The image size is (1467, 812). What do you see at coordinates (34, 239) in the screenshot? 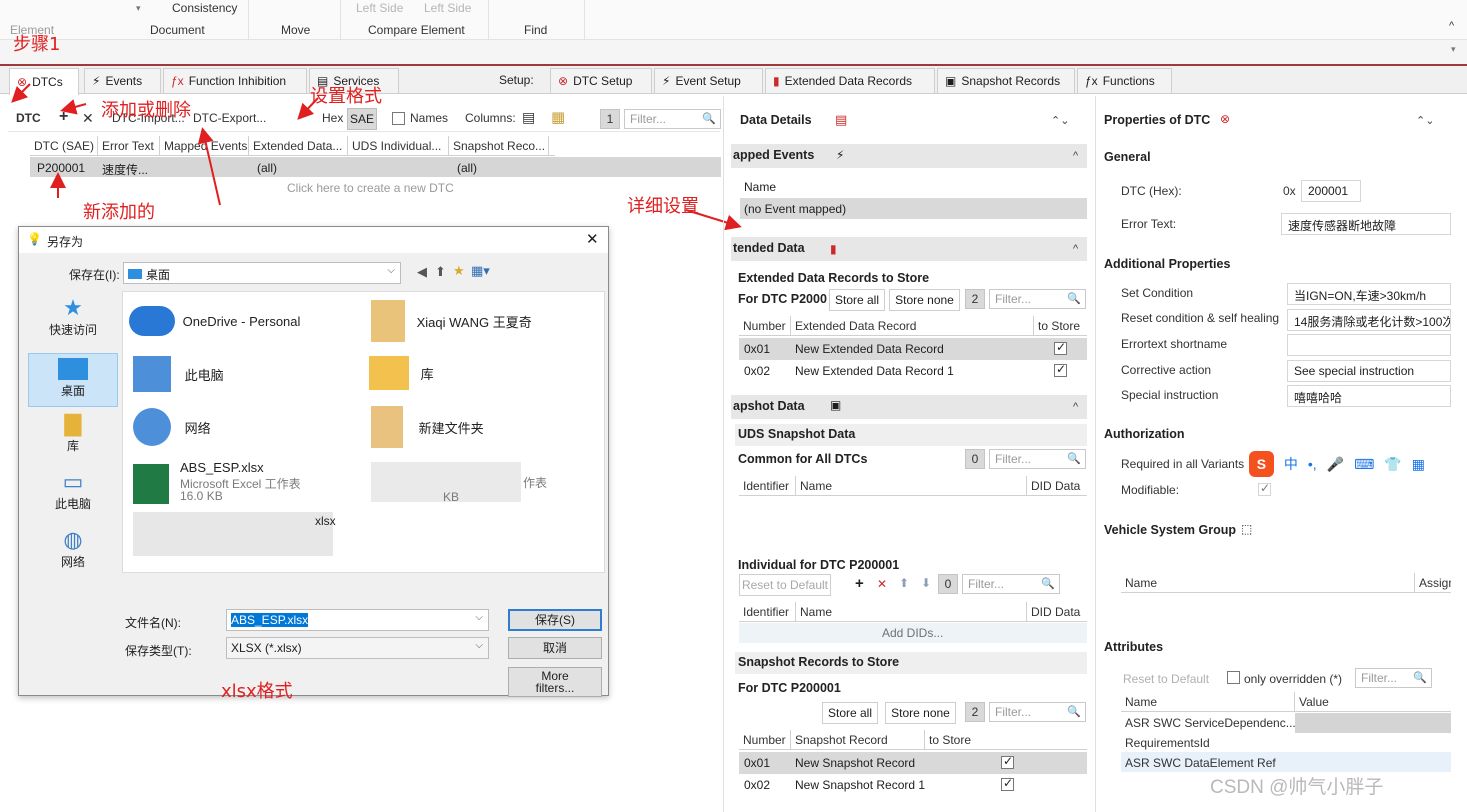
I see `lightbulb-icon: 💡` at bounding box center [34, 239].